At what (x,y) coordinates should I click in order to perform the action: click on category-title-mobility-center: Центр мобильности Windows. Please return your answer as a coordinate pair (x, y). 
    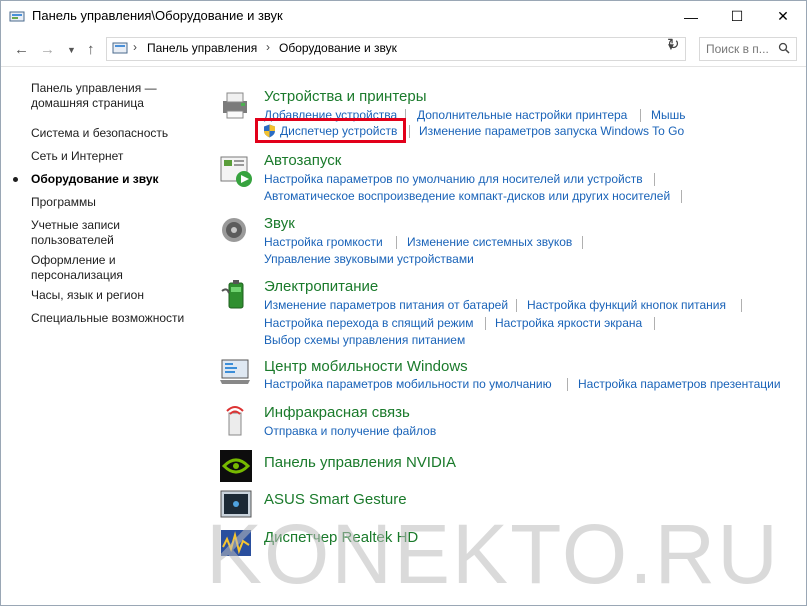
    Looking at the image, I should click on (366, 366).